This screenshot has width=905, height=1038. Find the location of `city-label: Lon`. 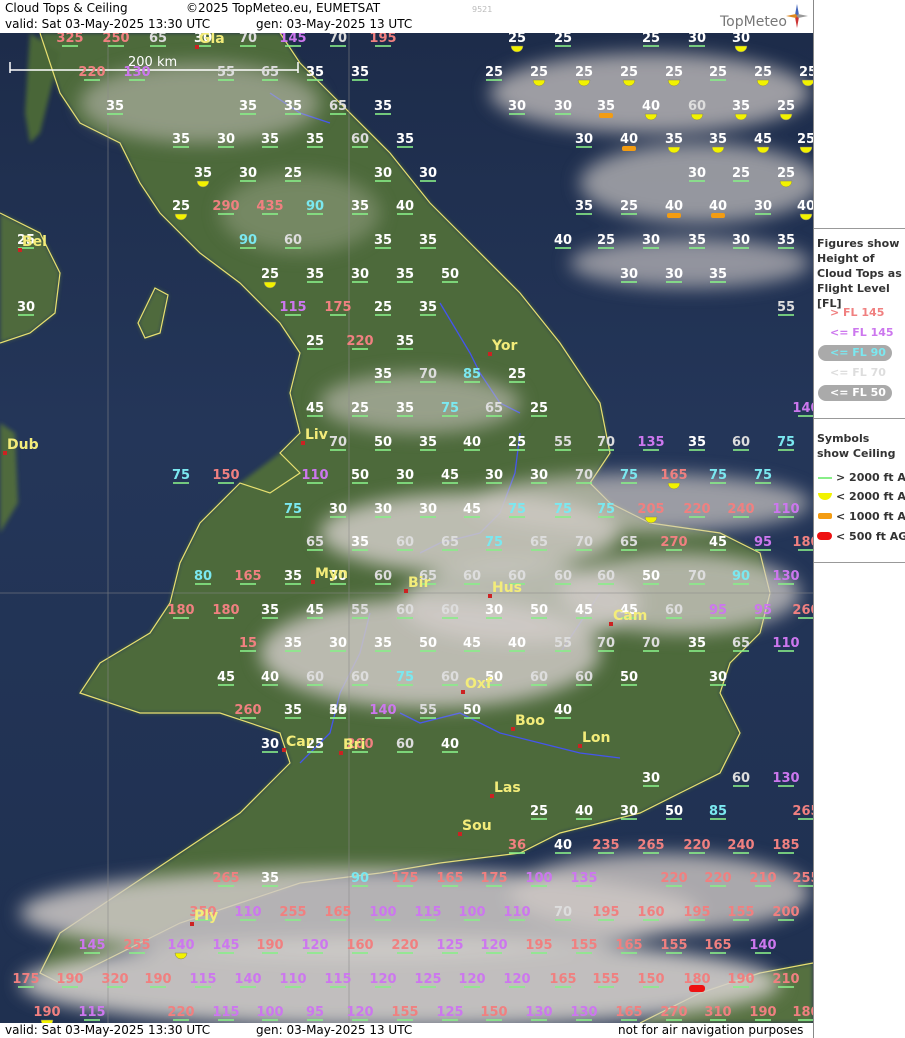

city-label: Lon is located at coordinates (596, 738).